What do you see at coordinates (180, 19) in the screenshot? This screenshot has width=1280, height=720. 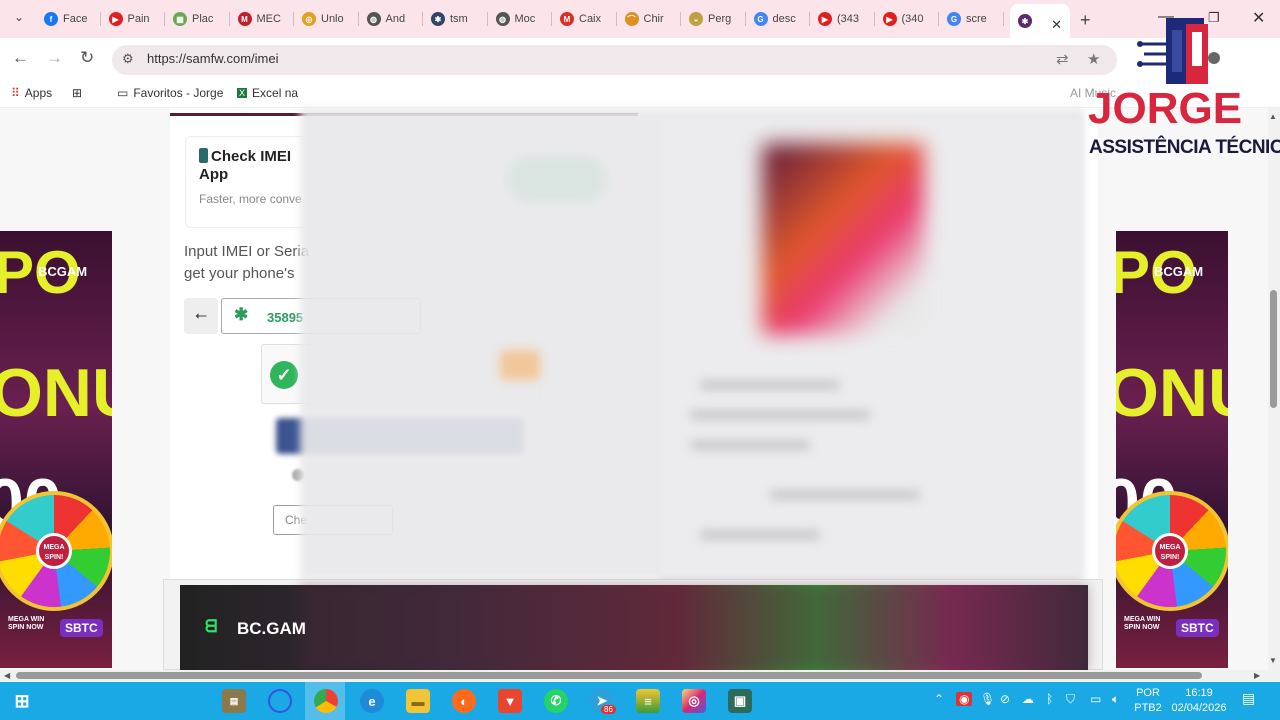 I see `tab-favicon-icon: ▦` at bounding box center [180, 19].